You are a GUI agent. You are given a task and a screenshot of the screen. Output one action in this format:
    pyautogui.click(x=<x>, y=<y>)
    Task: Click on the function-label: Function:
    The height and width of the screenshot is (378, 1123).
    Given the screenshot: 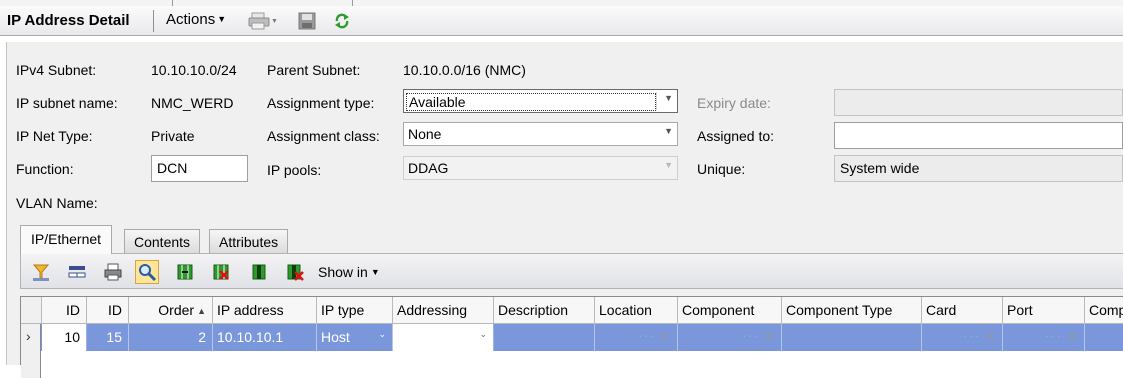 What is the action you would take?
    pyautogui.click(x=45, y=169)
    